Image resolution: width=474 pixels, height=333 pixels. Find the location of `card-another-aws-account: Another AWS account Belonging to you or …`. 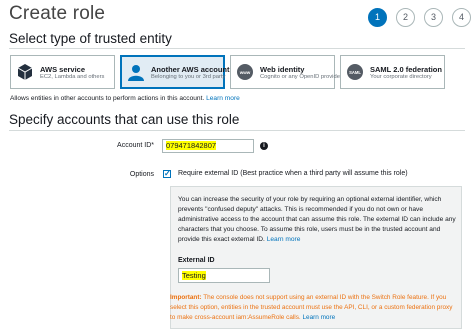

card-another-aws-account: Another AWS account Belonging to you or … is located at coordinates (175, 72).